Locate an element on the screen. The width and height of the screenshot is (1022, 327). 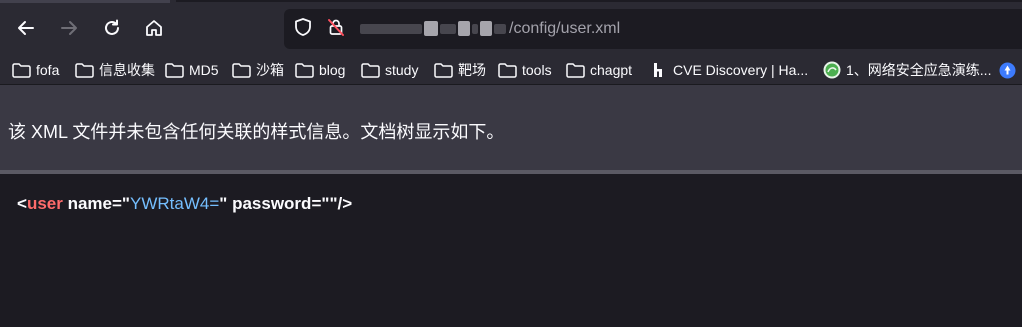
redacted-host is located at coordinates (433, 29).